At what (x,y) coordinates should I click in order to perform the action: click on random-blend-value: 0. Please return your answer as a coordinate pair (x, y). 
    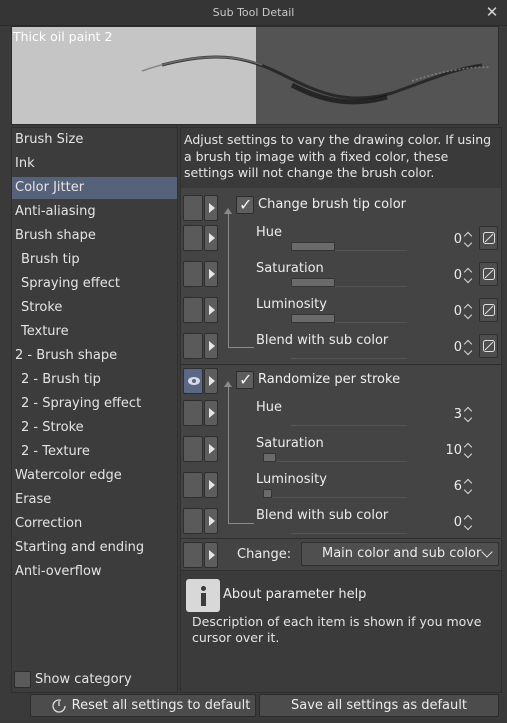
    Looking at the image, I should click on (447, 522).